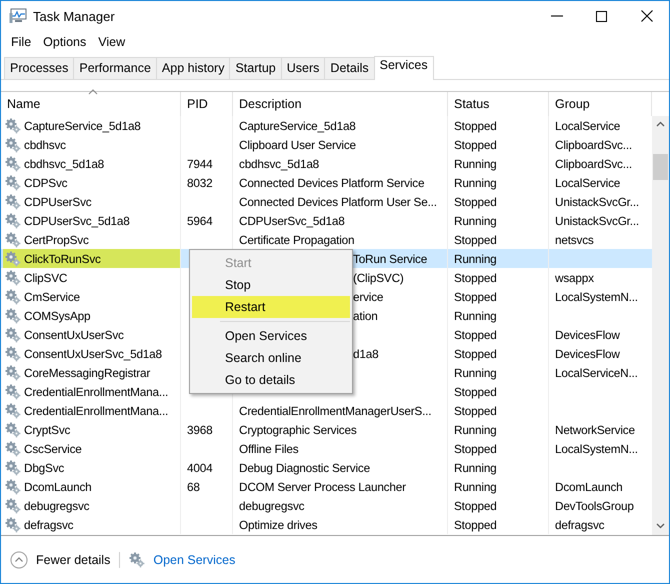  I want to click on service-group: defragsvc, so click(579, 525).